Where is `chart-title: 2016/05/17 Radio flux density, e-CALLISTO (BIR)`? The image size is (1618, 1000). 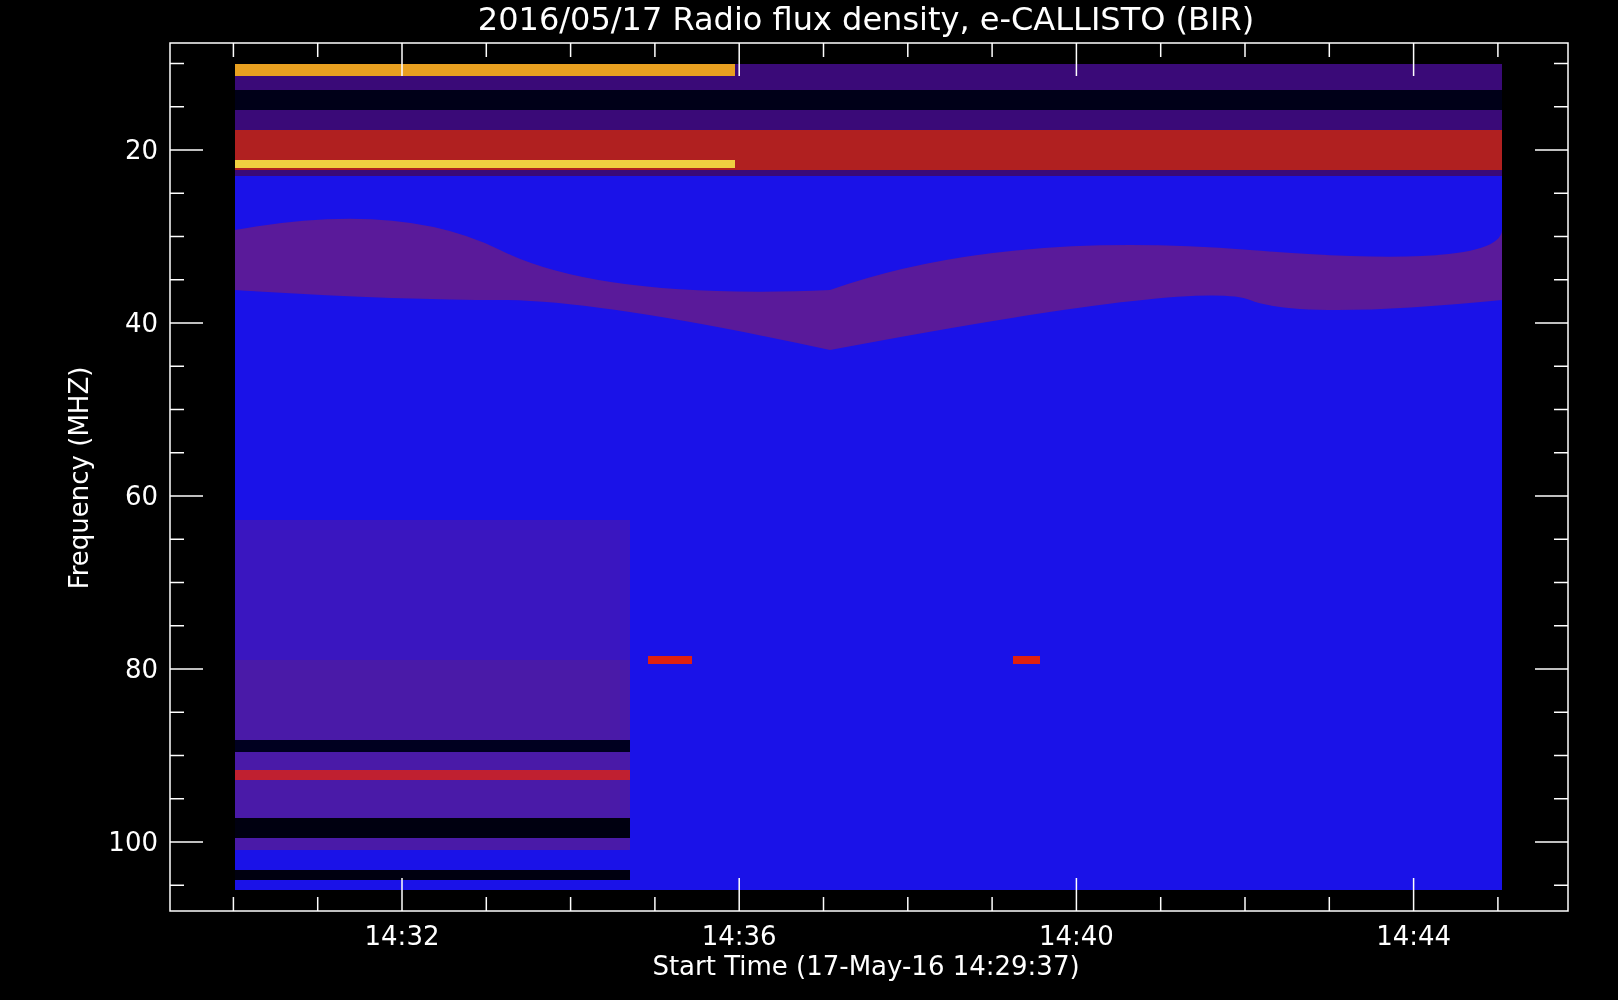
chart-title: 2016/05/17 Radio flux density, e-CALLISTO (BIR) is located at coordinates (866, 19).